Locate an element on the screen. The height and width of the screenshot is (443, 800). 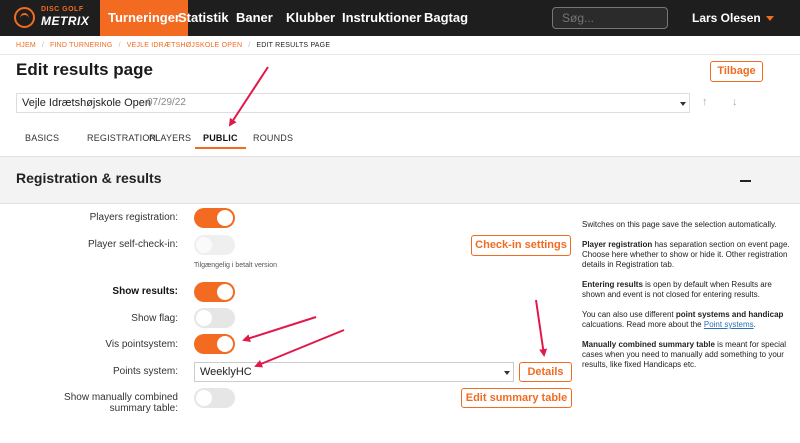
page-title: Edit results page is located at coordinates (84, 69).